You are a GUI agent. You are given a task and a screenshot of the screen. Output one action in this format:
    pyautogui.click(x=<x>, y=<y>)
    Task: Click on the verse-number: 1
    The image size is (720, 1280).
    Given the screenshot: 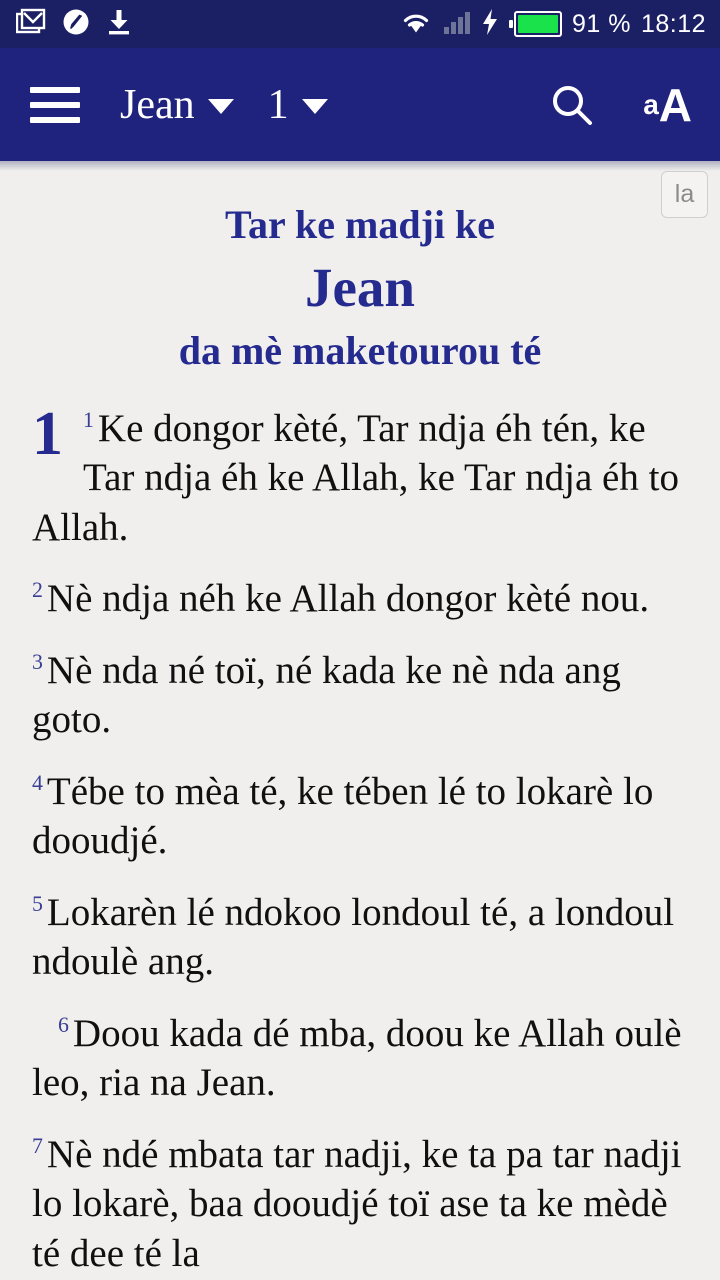 What is the action you would take?
    pyautogui.click(x=88, y=419)
    